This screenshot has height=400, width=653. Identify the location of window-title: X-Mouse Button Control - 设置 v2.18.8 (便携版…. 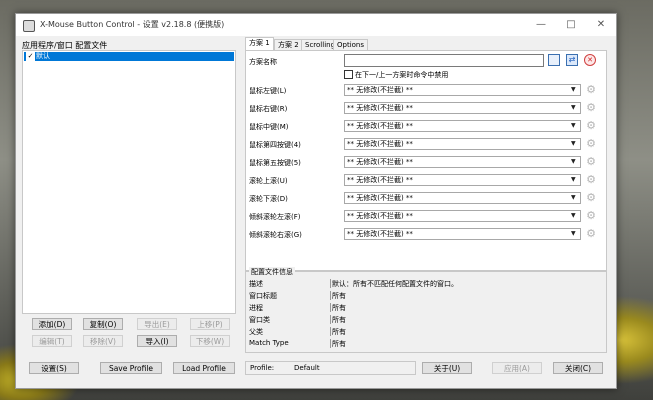
(132, 24).